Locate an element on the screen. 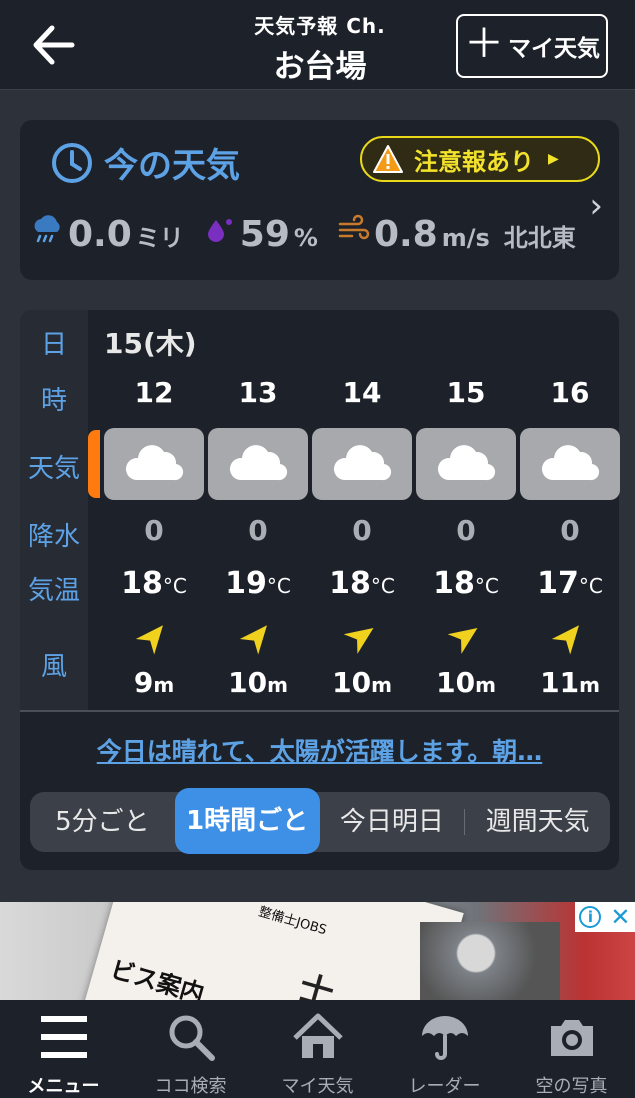 This screenshot has width=635, height=1098. nav-item-search: ココ検索 is located at coordinates (190, 1049).